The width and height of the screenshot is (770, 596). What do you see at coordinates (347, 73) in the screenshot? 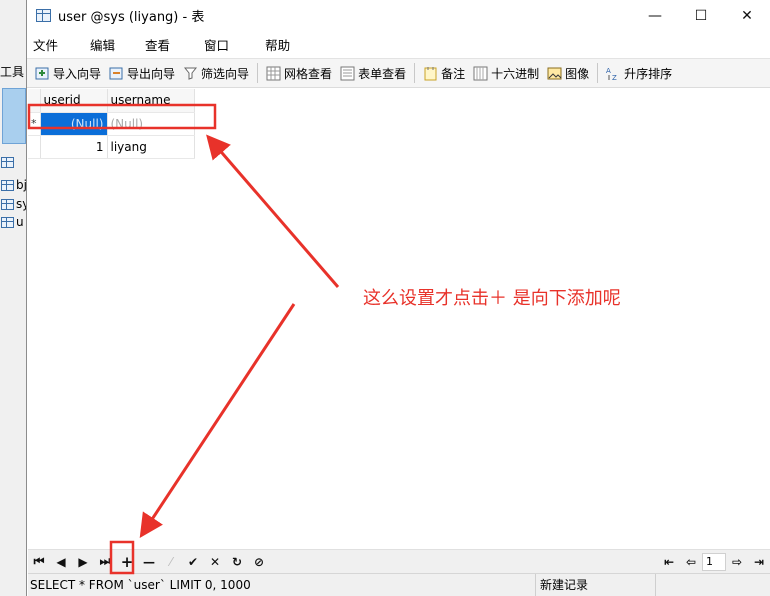
I see `form-icon` at bounding box center [347, 73].